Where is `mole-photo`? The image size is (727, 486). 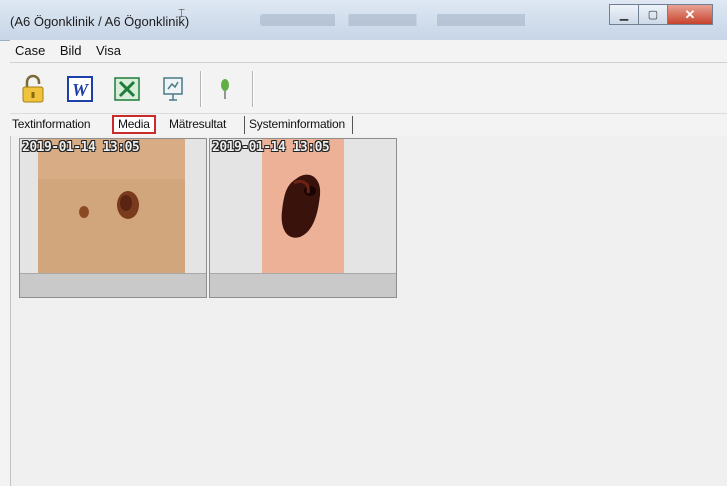 mole-photo is located at coordinates (303, 206).